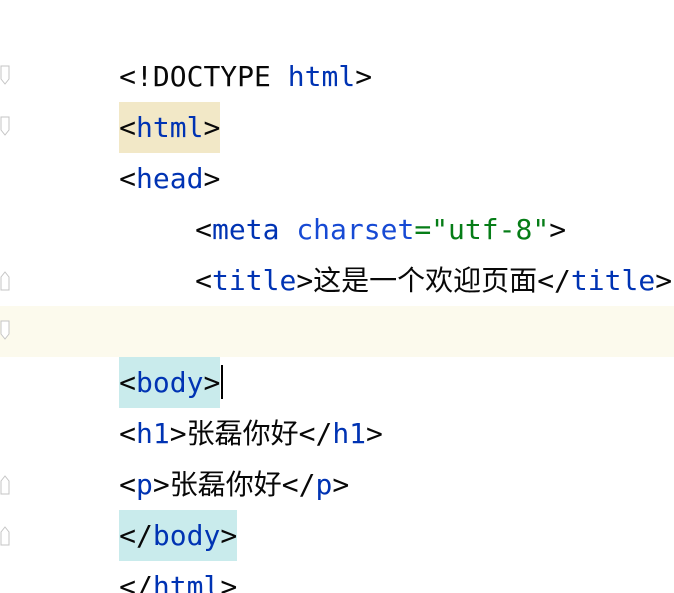 This screenshot has height=593, width=674. I want to click on tag-name: html, so click(186, 581).